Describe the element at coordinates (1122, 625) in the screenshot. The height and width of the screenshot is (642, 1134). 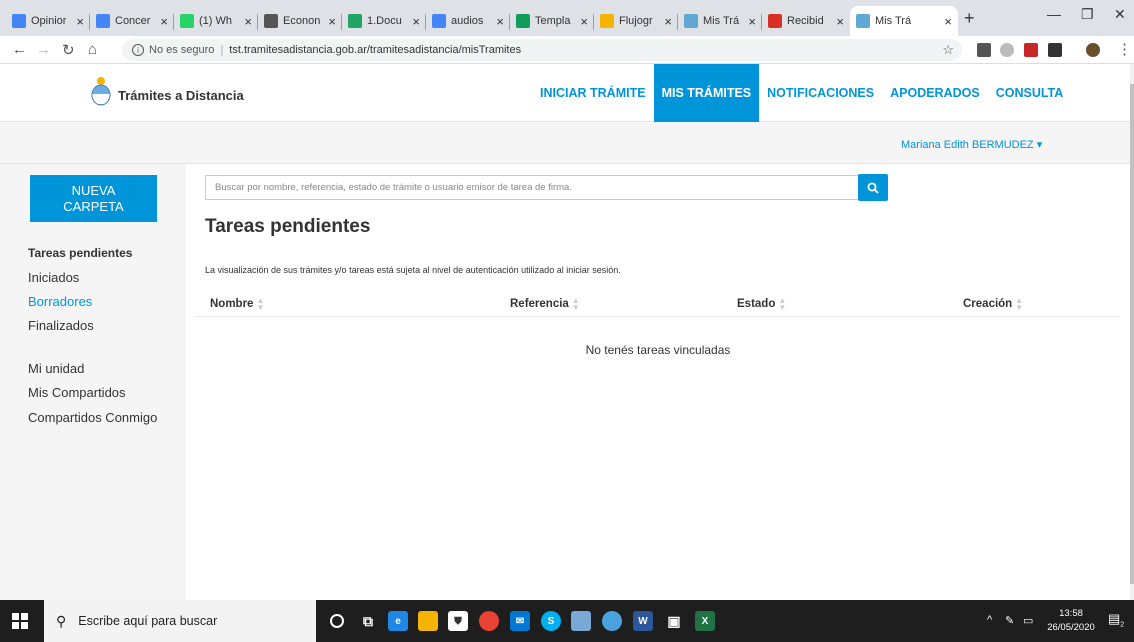
I see `notification-count: 2` at that location.